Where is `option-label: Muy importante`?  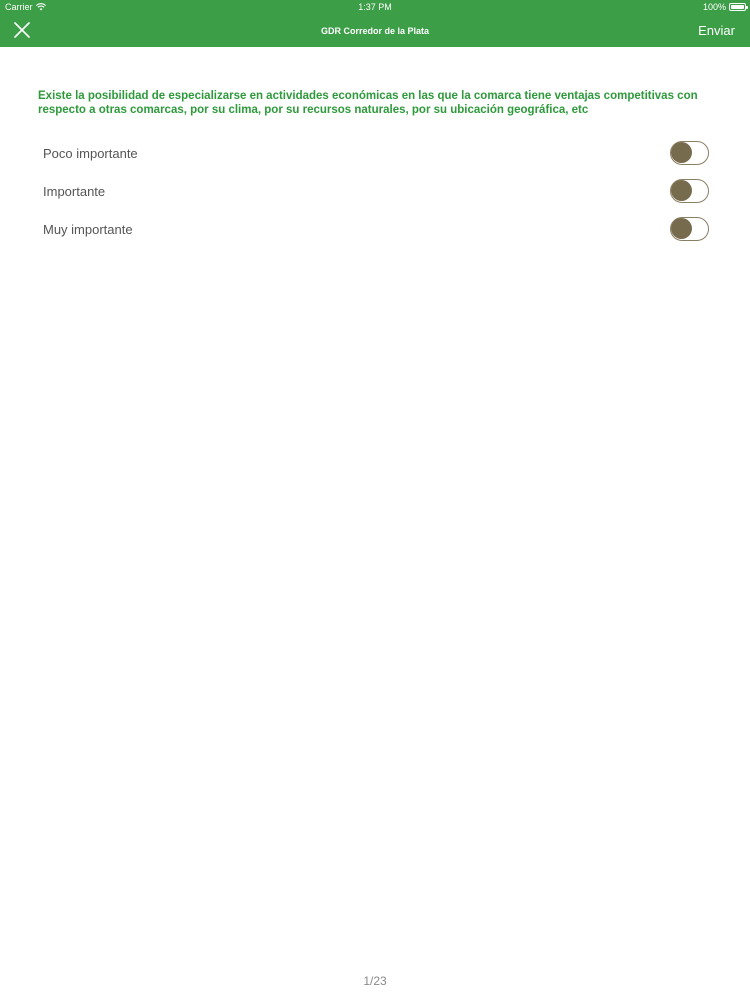 option-label: Muy importante is located at coordinates (88, 229).